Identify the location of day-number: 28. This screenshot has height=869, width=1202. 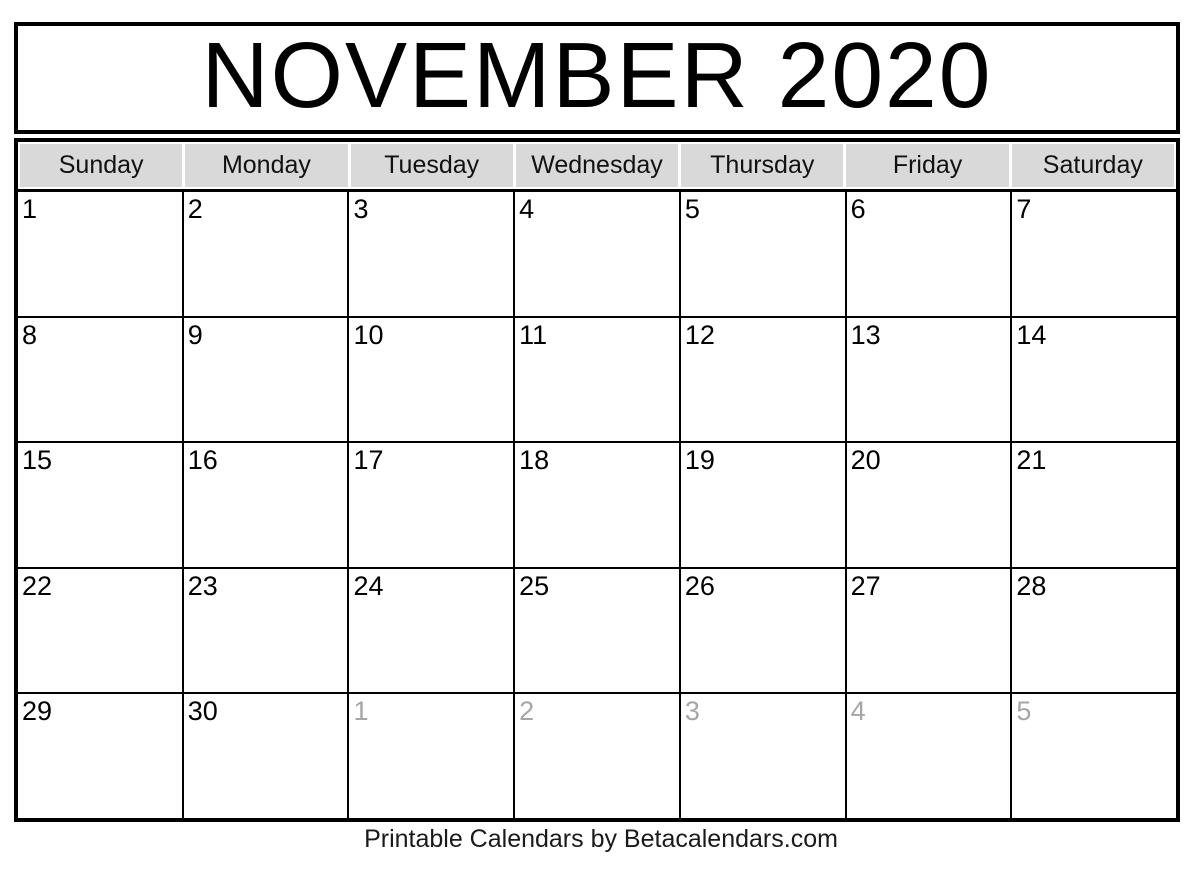
(1031, 585).